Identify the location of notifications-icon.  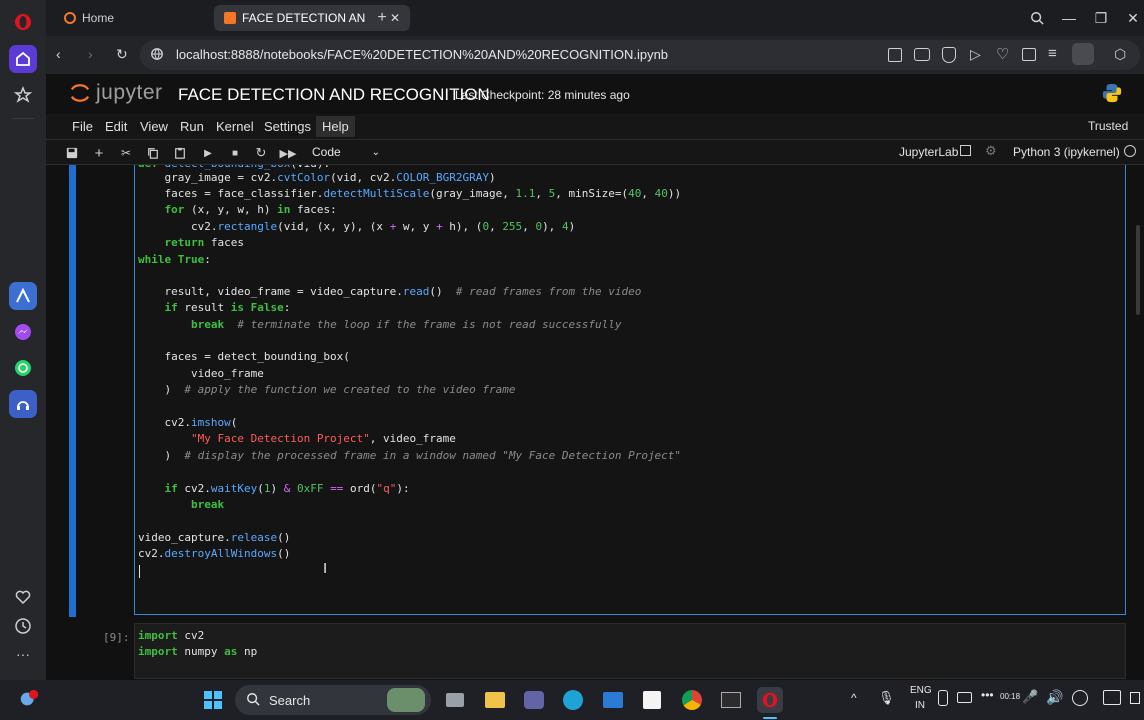
(1112, 697).